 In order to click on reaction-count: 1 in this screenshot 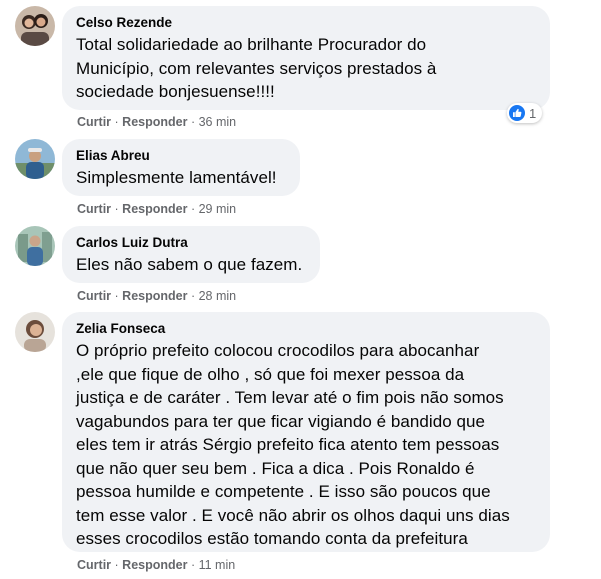, I will do `click(533, 113)`.